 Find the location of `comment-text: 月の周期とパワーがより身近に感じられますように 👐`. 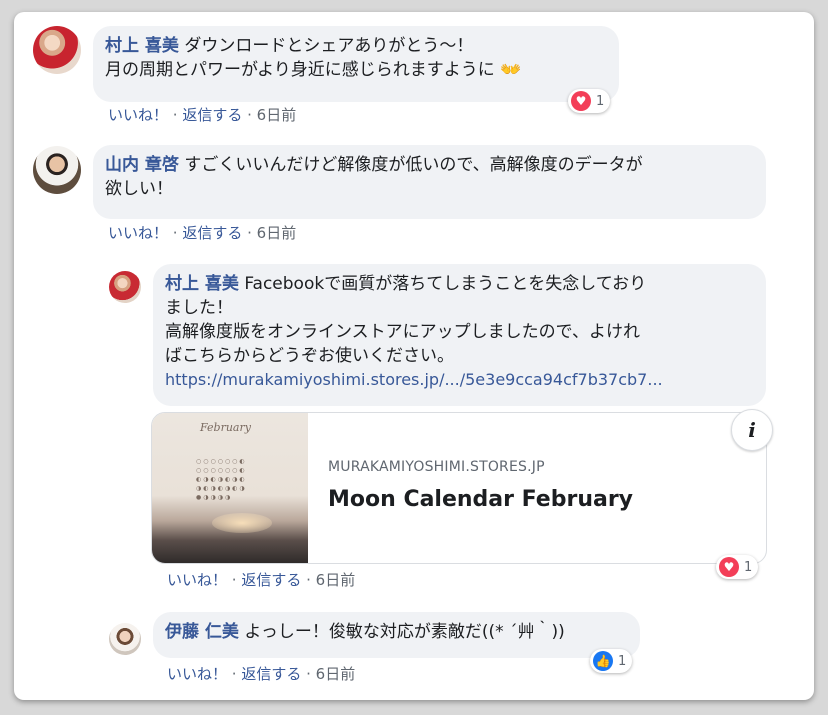

comment-text: 月の周期とパワーがより身近に感じられますように 👐 is located at coordinates (356, 70).